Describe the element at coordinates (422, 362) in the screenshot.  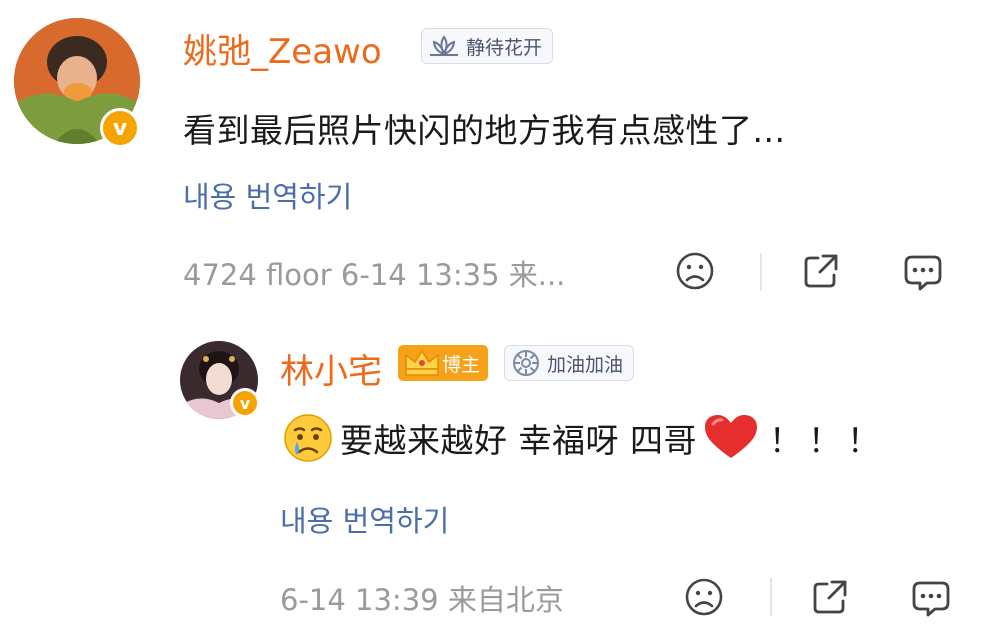
I see `crown-icon` at that location.